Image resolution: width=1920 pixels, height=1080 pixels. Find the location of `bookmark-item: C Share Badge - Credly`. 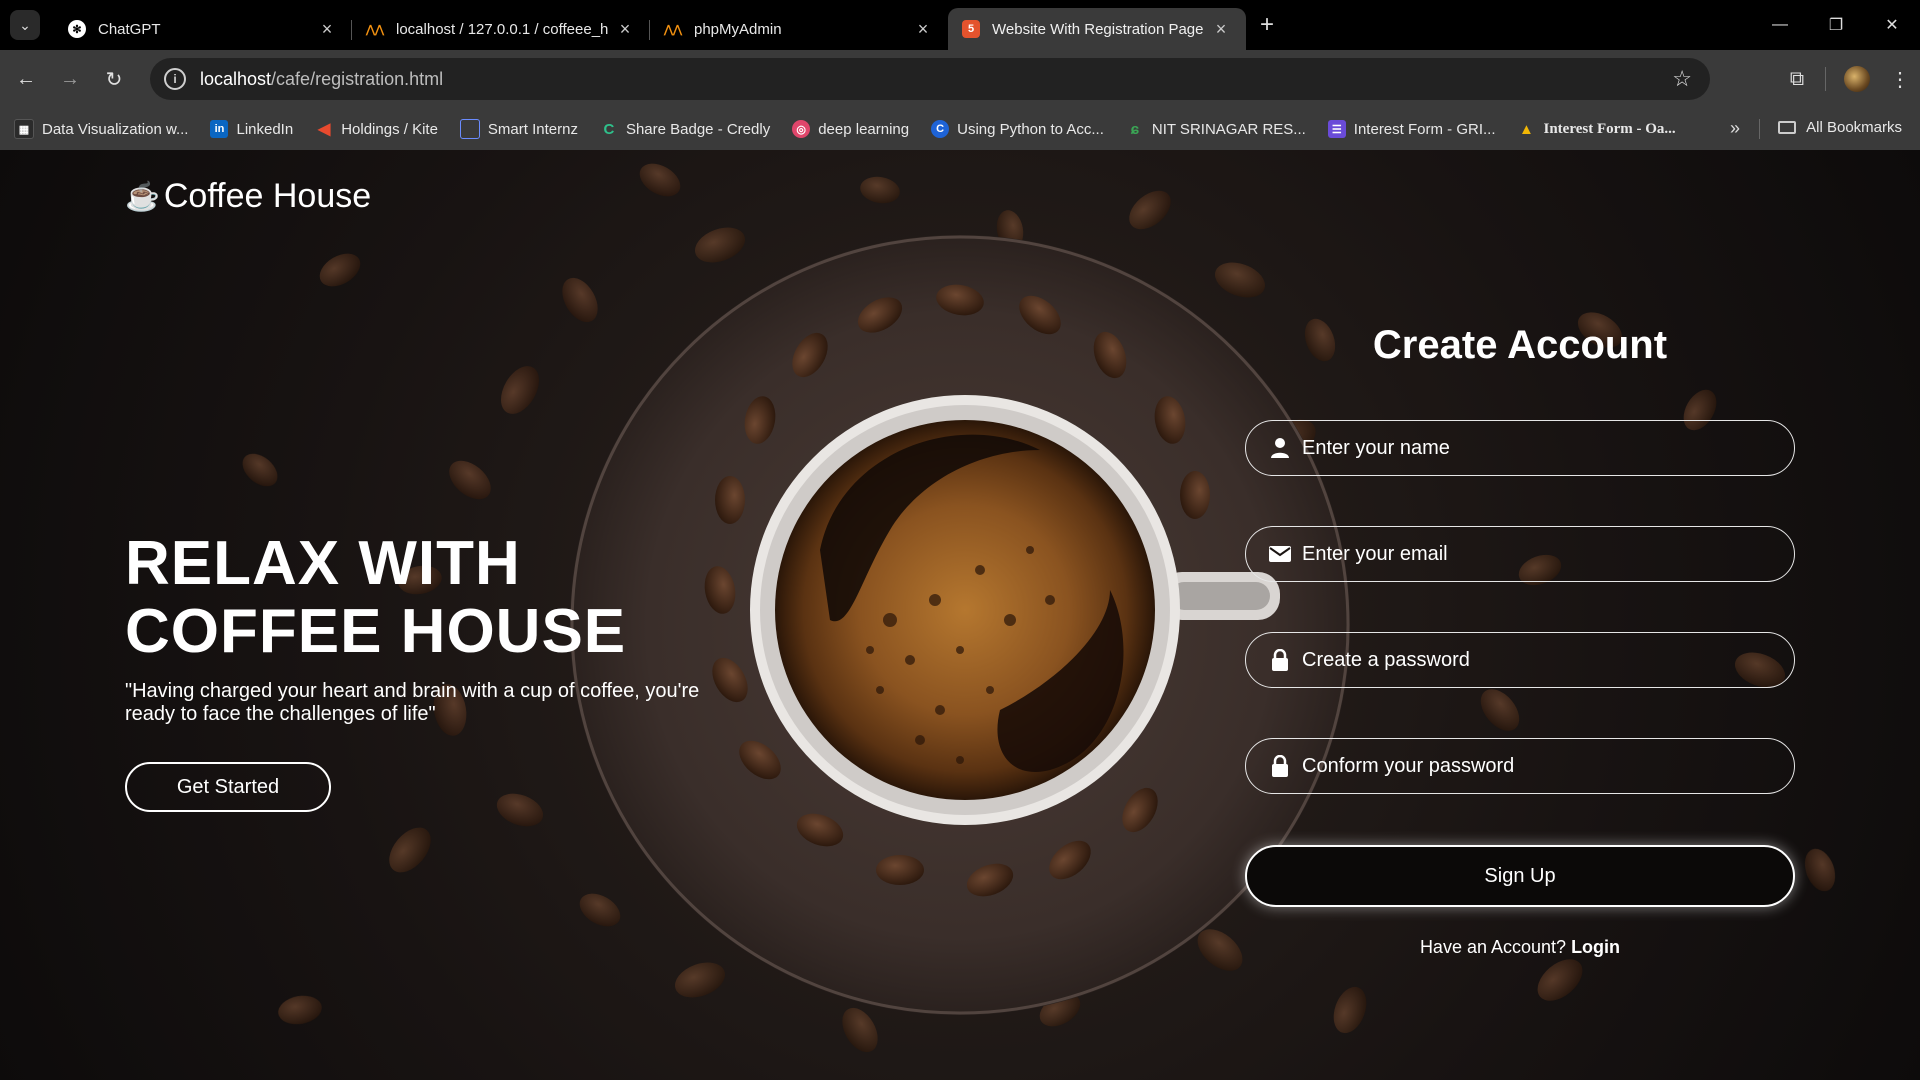

bookmark-item: C Share Badge - Credly is located at coordinates (685, 129).